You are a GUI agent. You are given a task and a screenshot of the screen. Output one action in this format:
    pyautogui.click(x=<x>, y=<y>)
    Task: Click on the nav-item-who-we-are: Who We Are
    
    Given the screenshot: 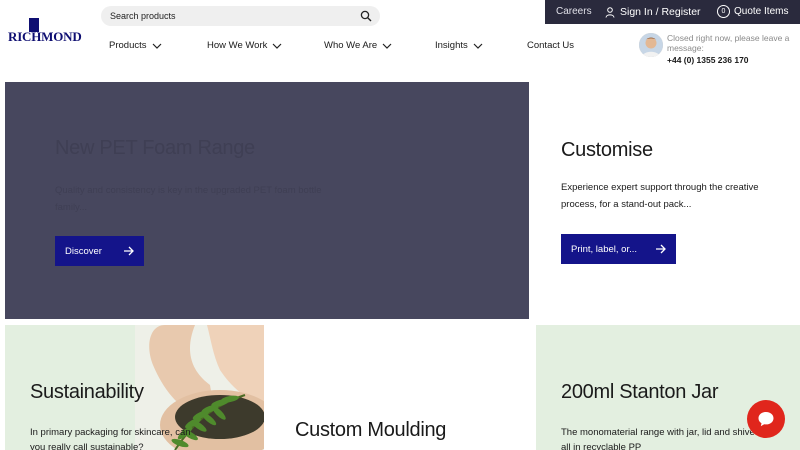 What is the action you would take?
    pyautogui.click(x=358, y=45)
    